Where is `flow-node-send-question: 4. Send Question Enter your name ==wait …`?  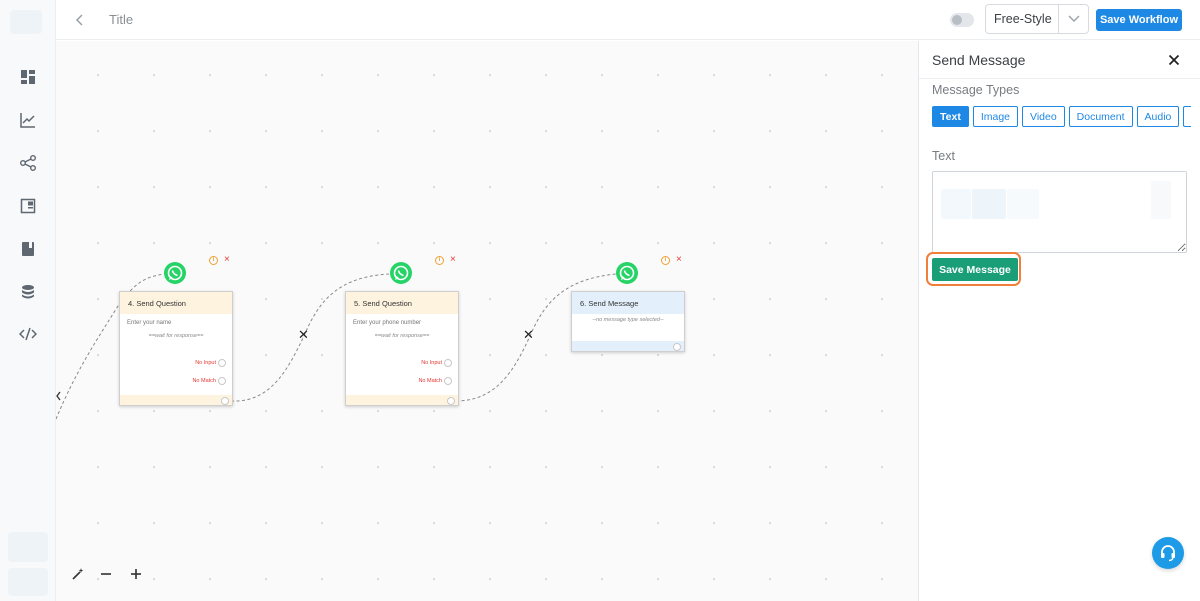
flow-node-send-question: 4. Send Question Enter your name ==wait … is located at coordinates (176, 348).